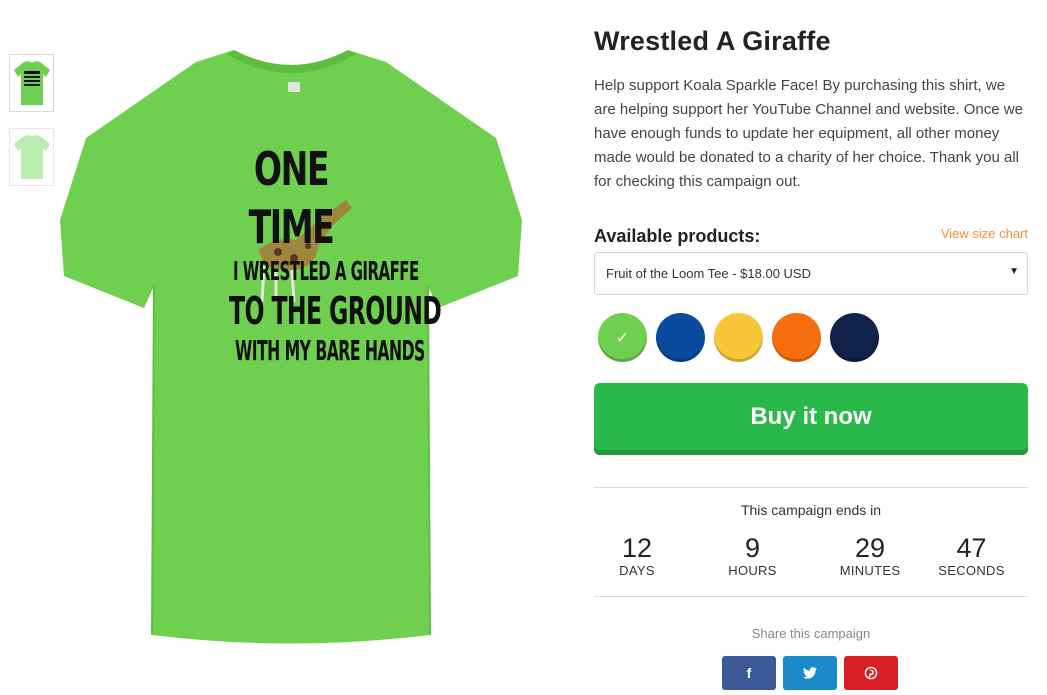  I want to click on color-swatch-navy, so click(854, 337).